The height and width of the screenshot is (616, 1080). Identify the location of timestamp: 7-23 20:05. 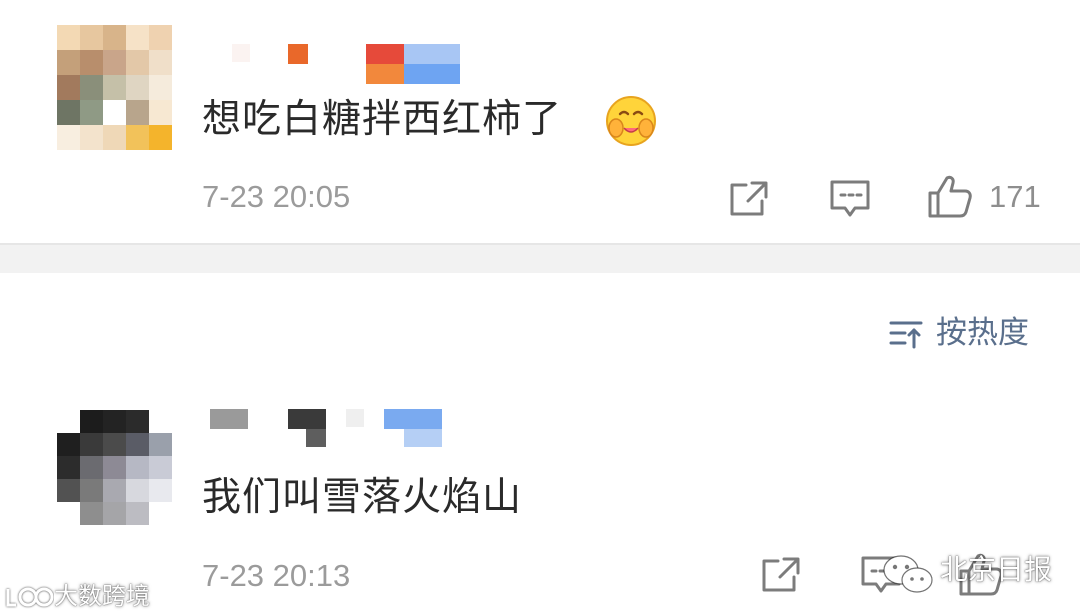
(276, 196).